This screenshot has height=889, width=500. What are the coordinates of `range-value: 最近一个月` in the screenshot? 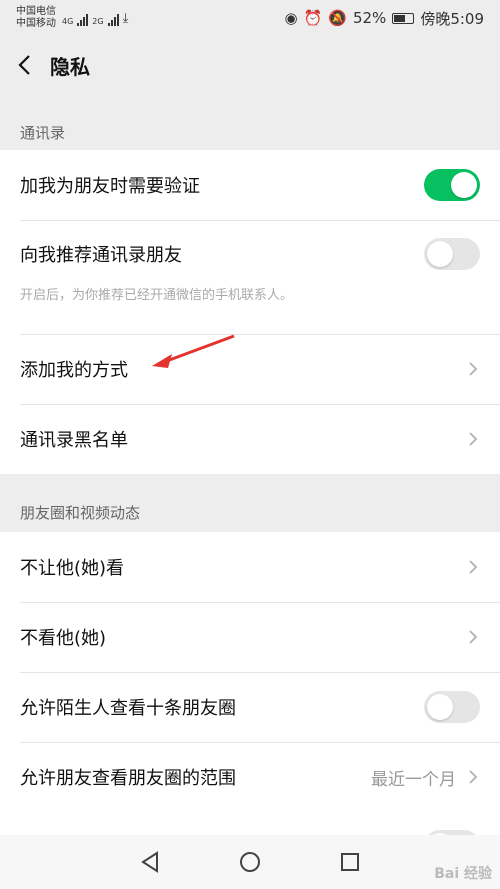 It's located at (413, 779).